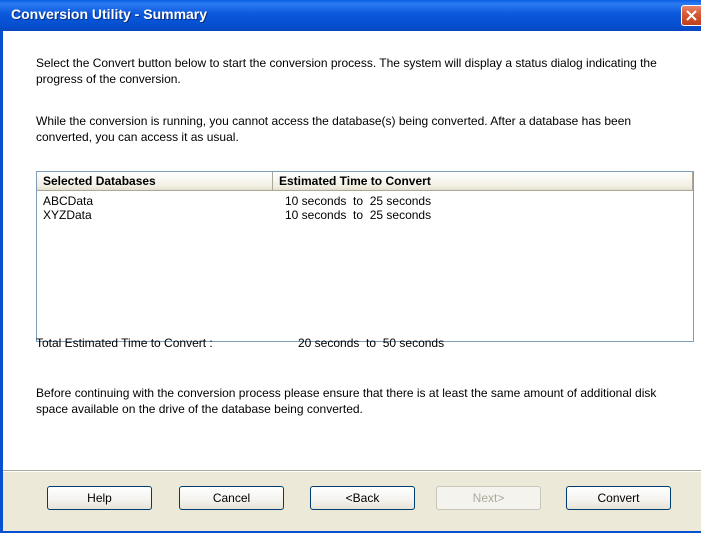 The width and height of the screenshot is (701, 533). I want to click on close-icon, so click(691, 15).